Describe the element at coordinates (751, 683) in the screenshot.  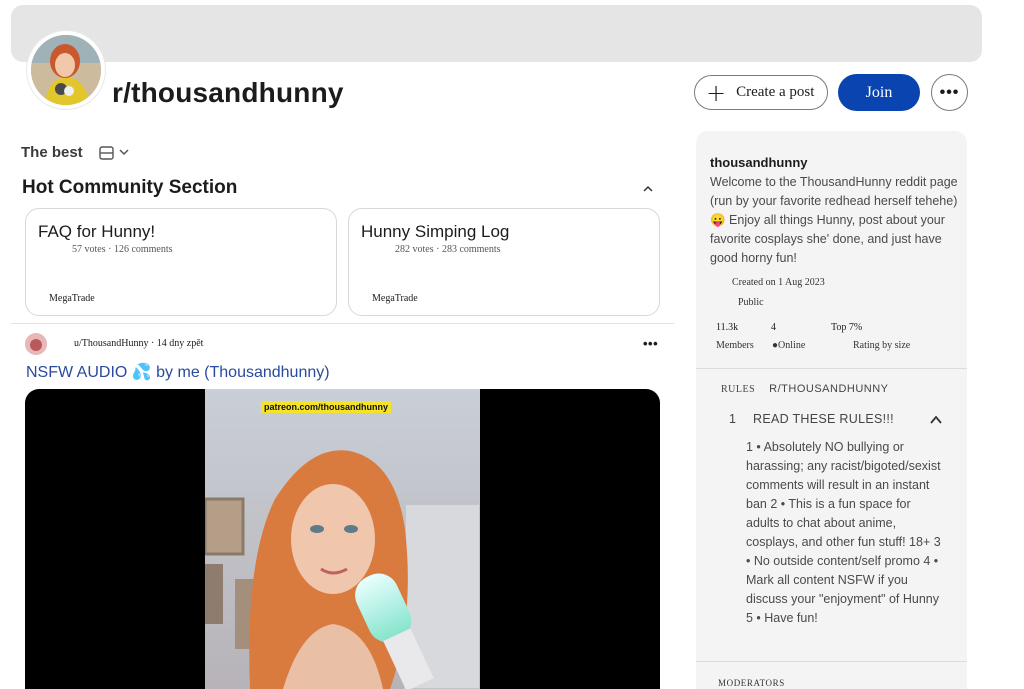
I see `moderators-heading: MODERATORS` at that location.